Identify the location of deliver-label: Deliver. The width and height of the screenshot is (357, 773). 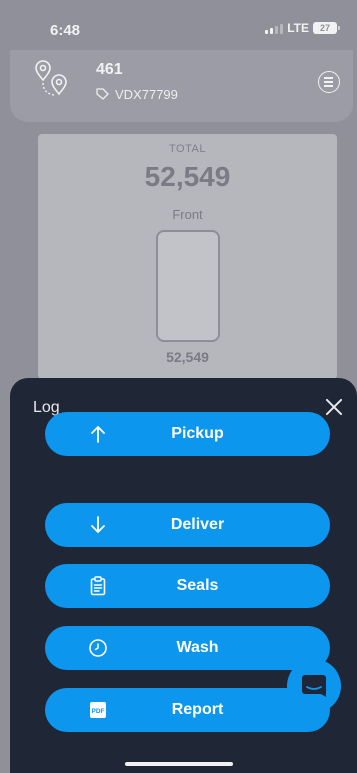
(197, 524).